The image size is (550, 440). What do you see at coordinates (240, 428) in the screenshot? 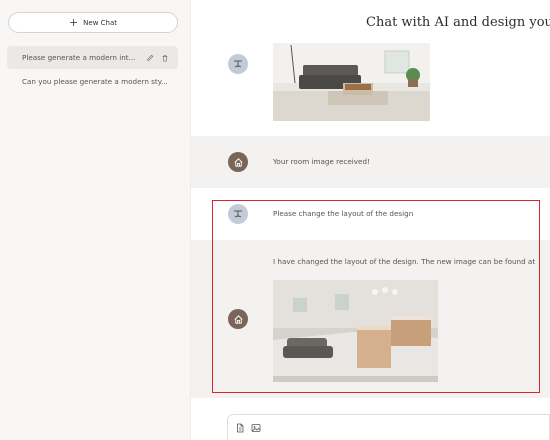
I see `file-icon` at bounding box center [240, 428].